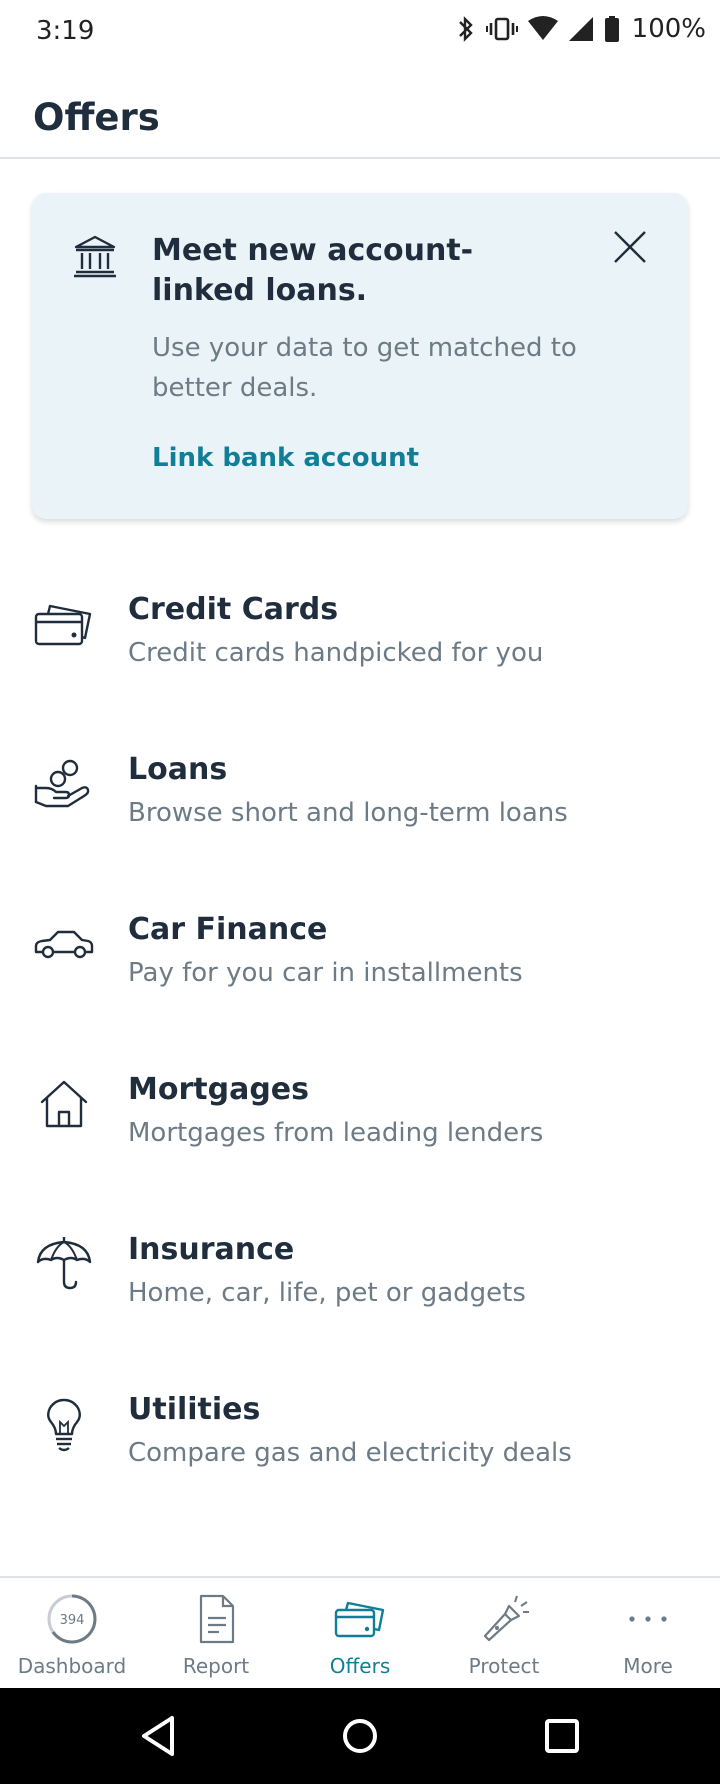 This screenshot has height=1784, width=720. Describe the element at coordinates (668, 29) in the screenshot. I see `battery-level: 100%` at that location.